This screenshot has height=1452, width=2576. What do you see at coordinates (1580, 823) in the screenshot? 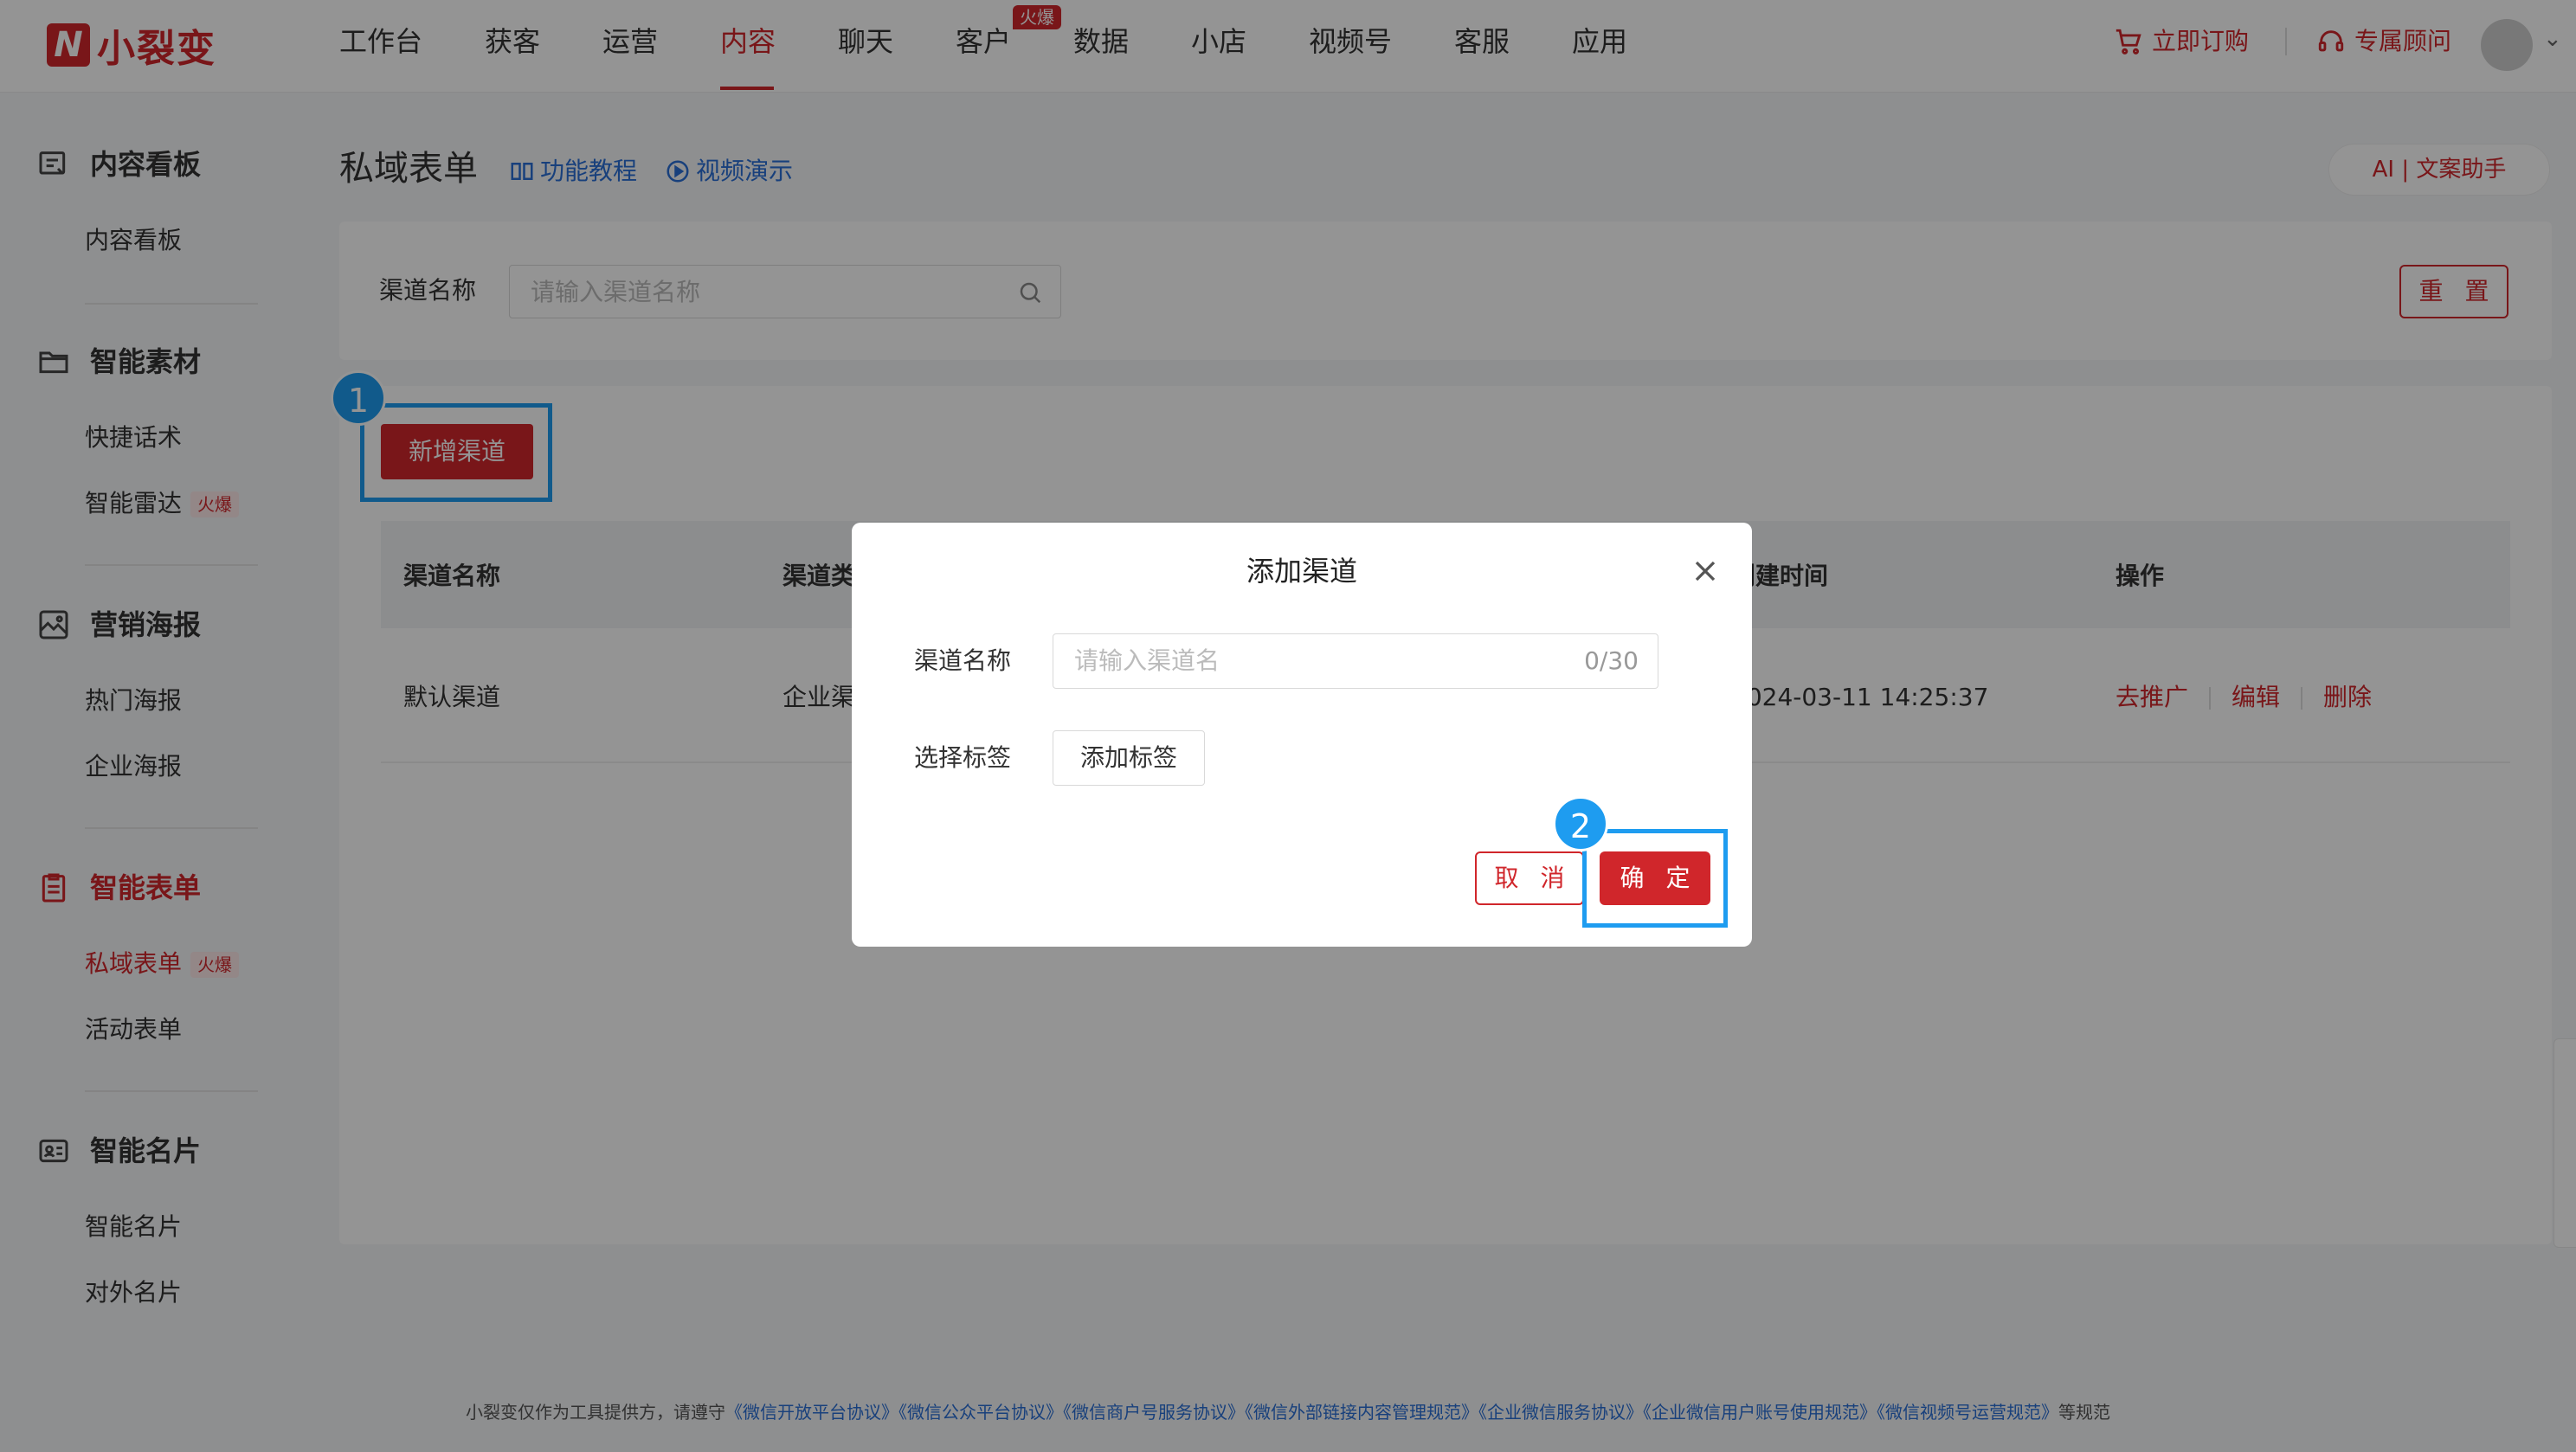
I see `step2-marker: 2` at bounding box center [1580, 823].